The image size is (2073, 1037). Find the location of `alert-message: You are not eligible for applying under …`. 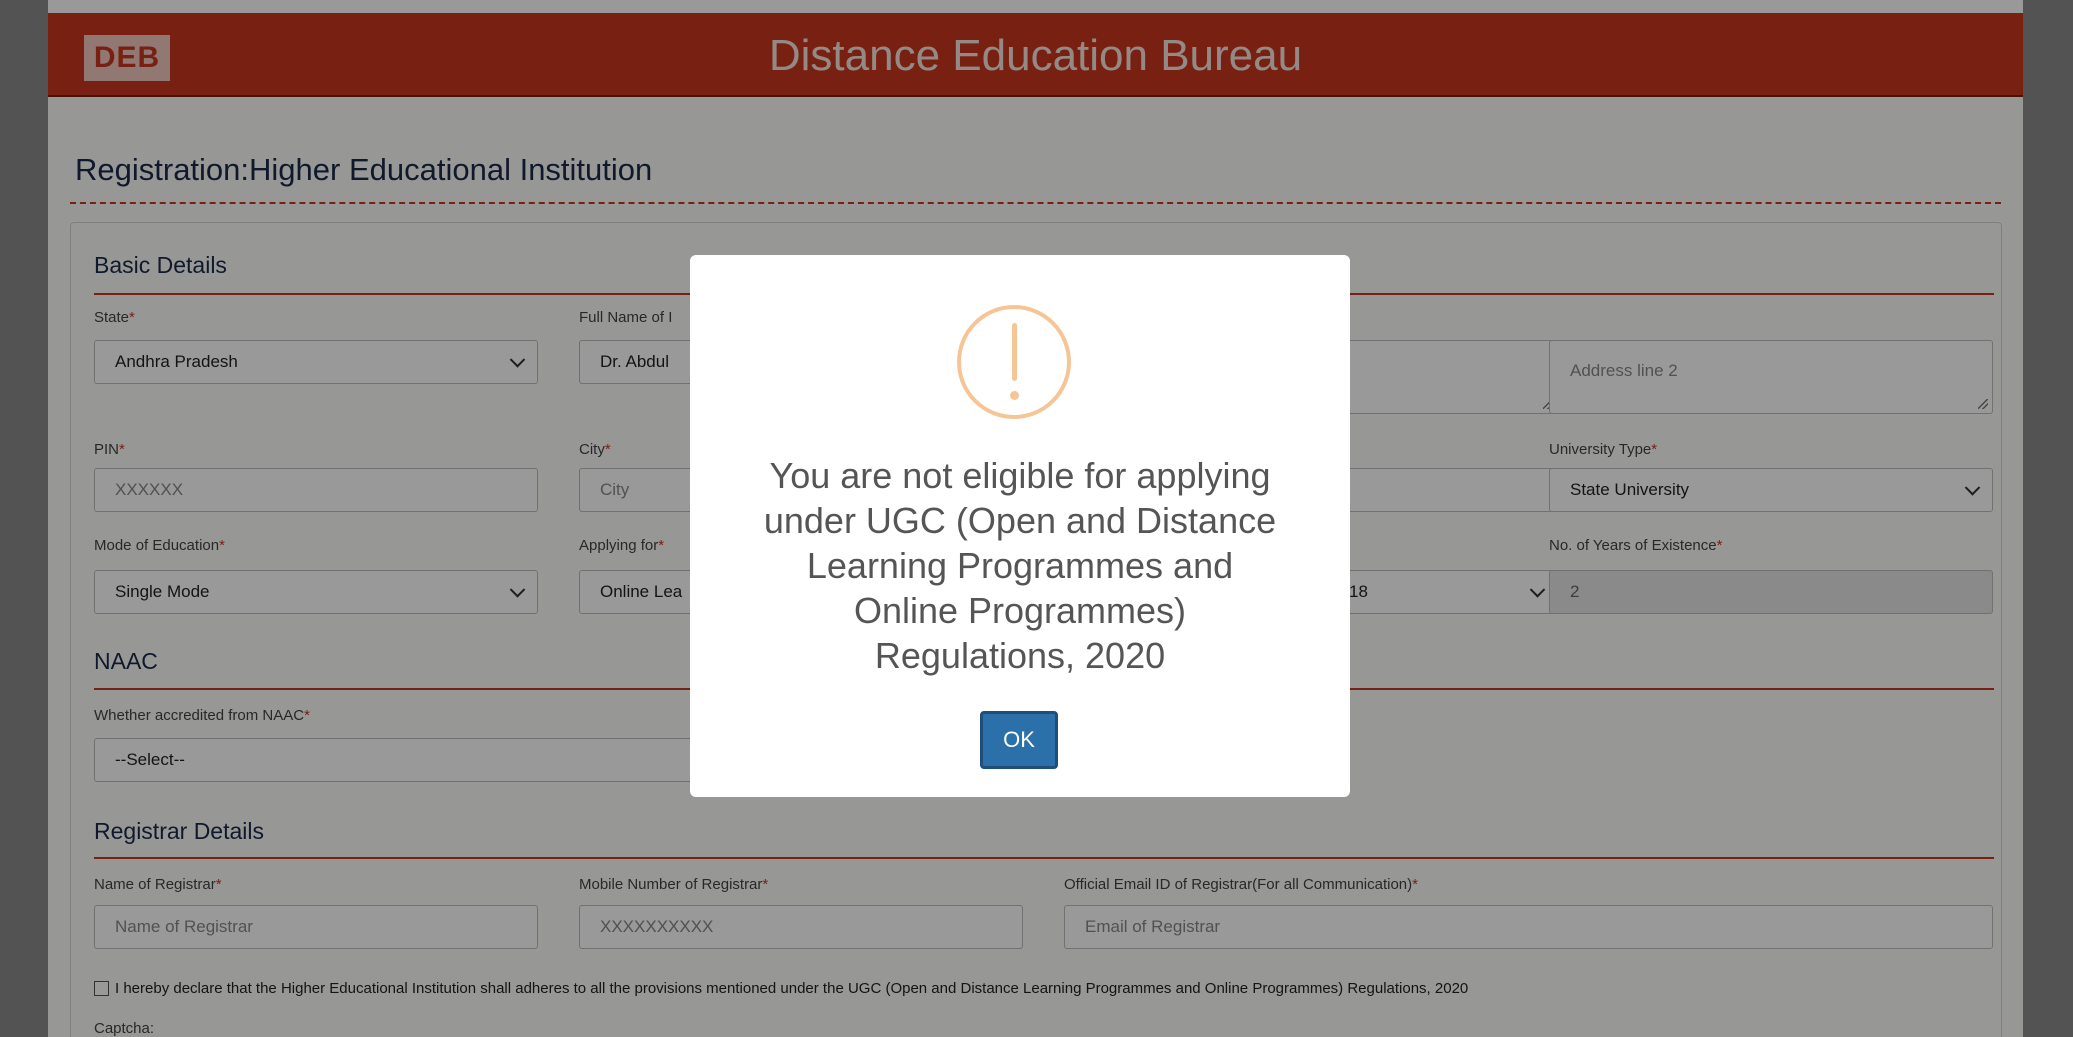

alert-message: You are not eligible for applying under … is located at coordinates (1020, 565).